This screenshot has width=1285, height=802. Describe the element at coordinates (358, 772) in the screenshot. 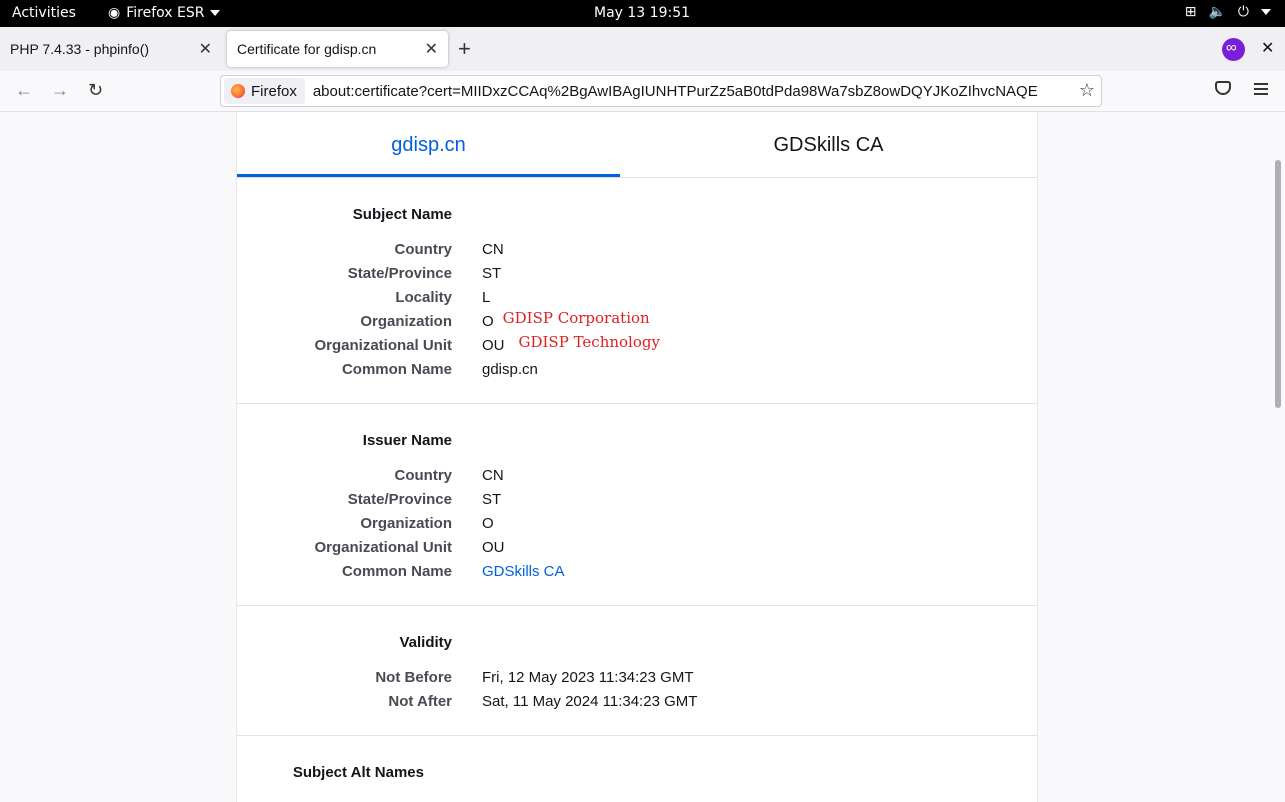

I see `section-title: Subject Alt Names` at that location.